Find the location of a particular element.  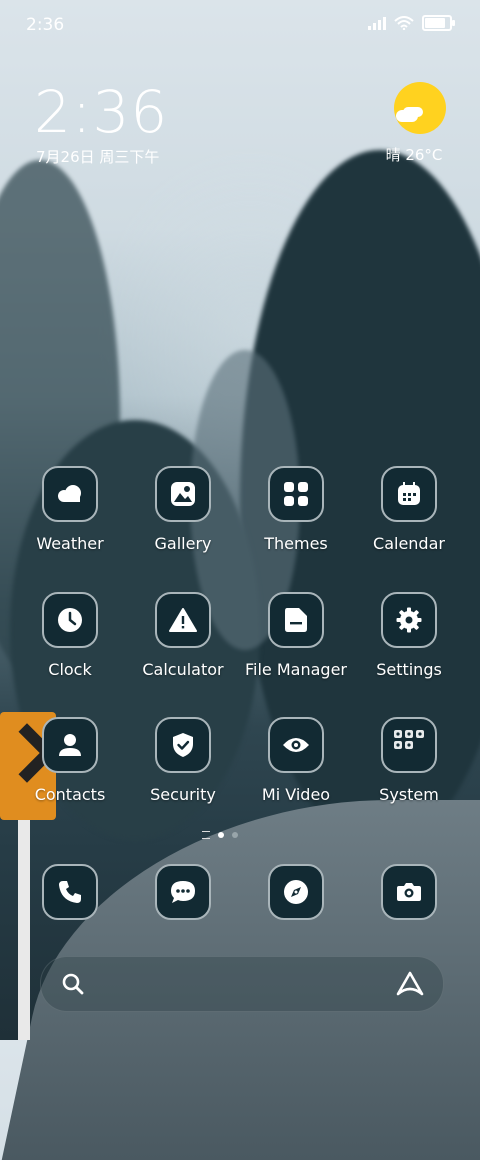

clock-icon is located at coordinates (70, 620).